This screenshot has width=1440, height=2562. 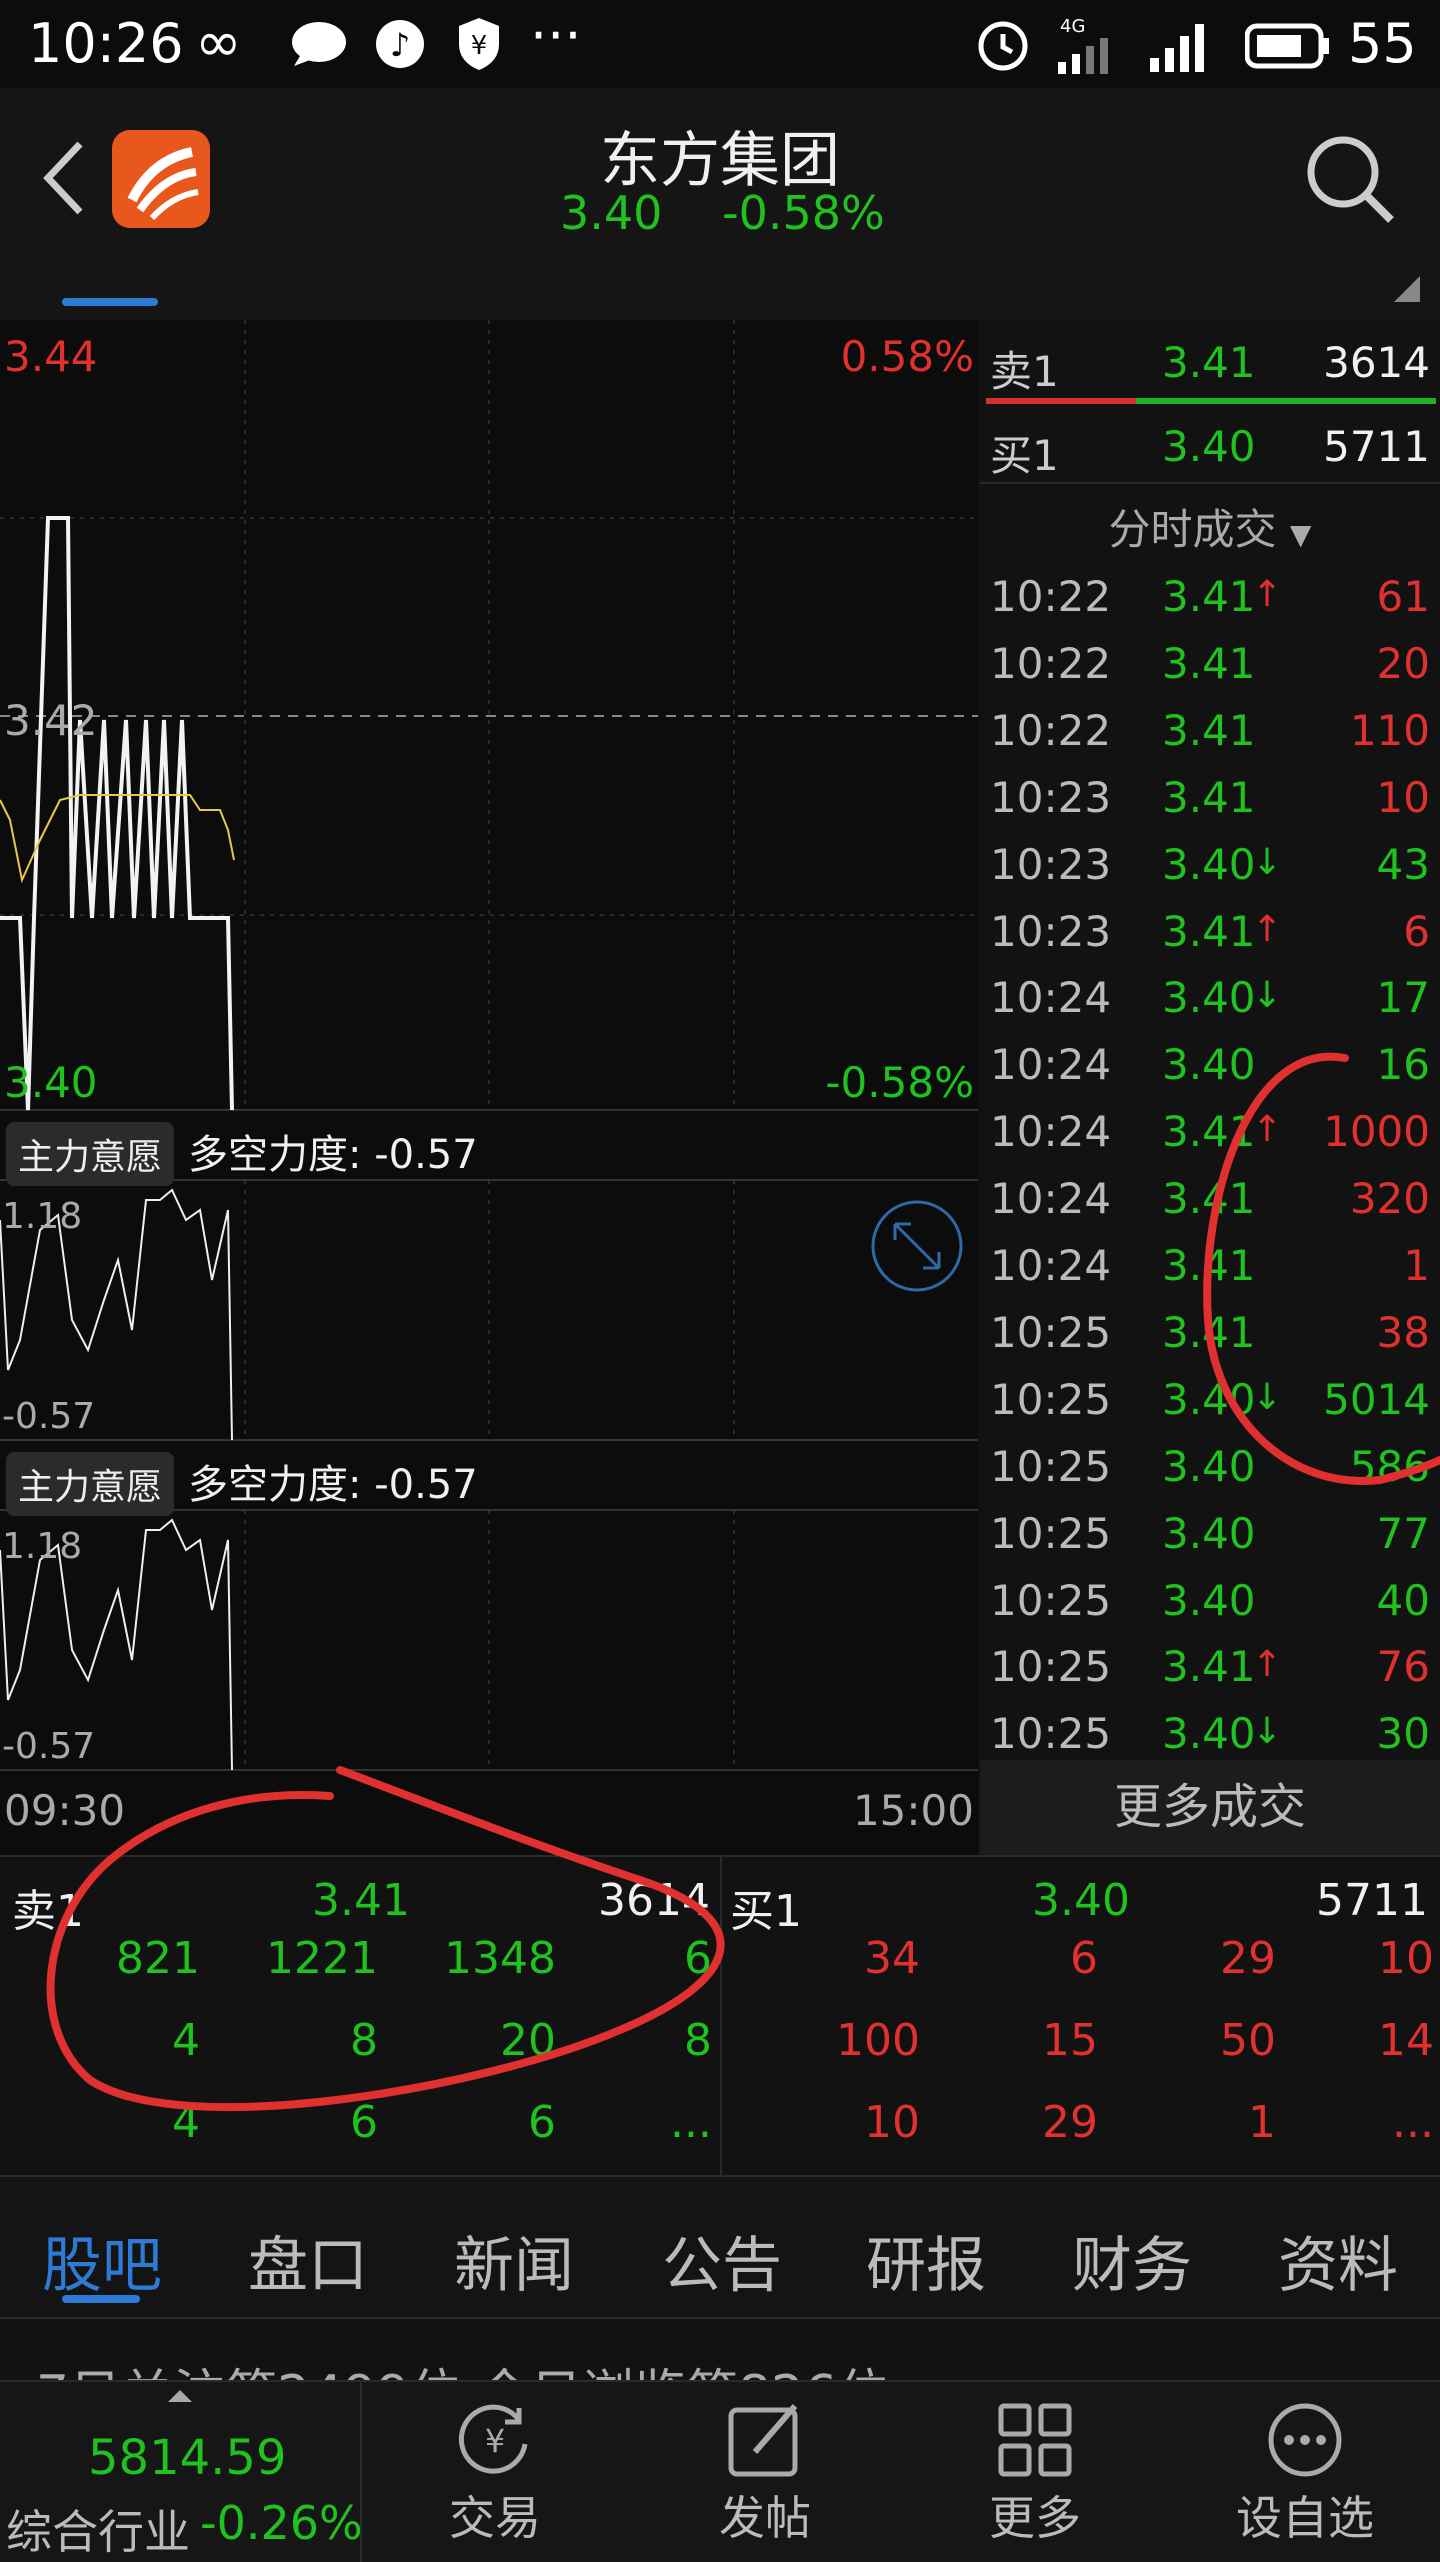 What do you see at coordinates (51, 1082) in the screenshot?
I see `price-low: 3.40` at bounding box center [51, 1082].